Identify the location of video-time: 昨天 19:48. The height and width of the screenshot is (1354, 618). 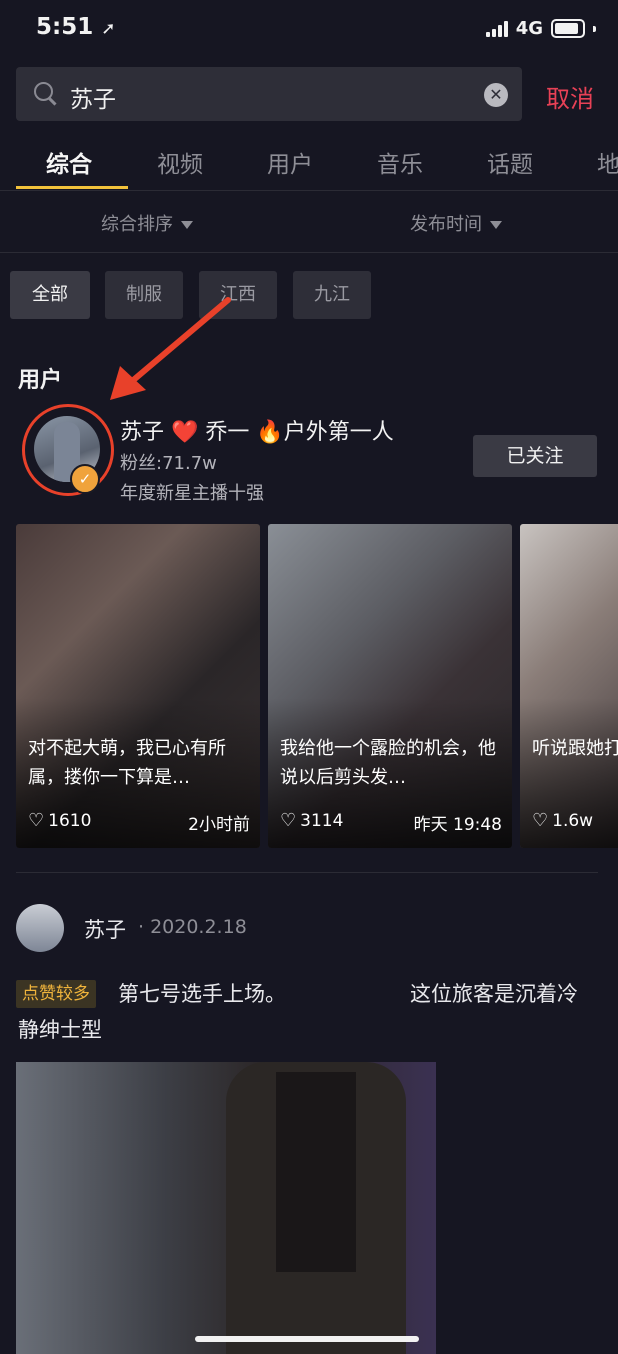
(457, 825).